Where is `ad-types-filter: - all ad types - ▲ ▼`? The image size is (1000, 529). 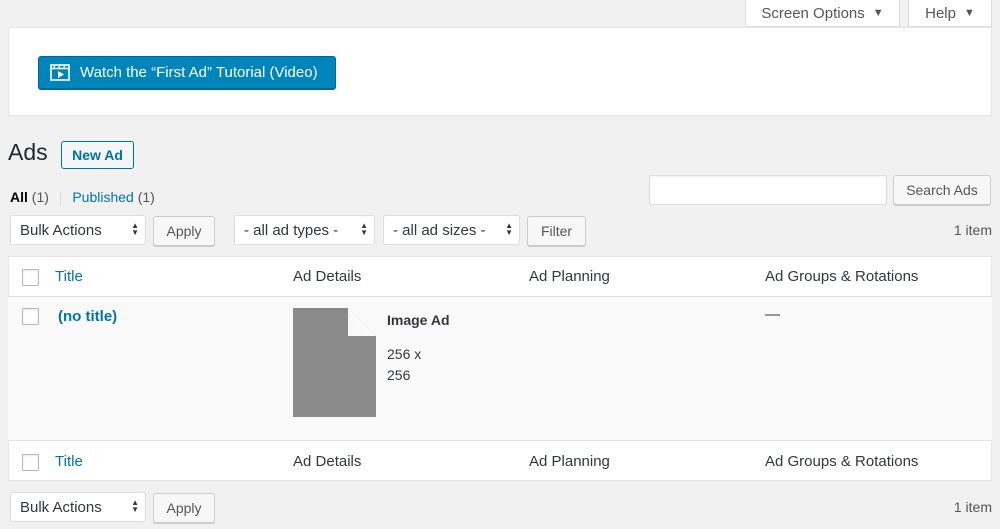 ad-types-filter: - all ad types - ▲ ▼ is located at coordinates (304, 230).